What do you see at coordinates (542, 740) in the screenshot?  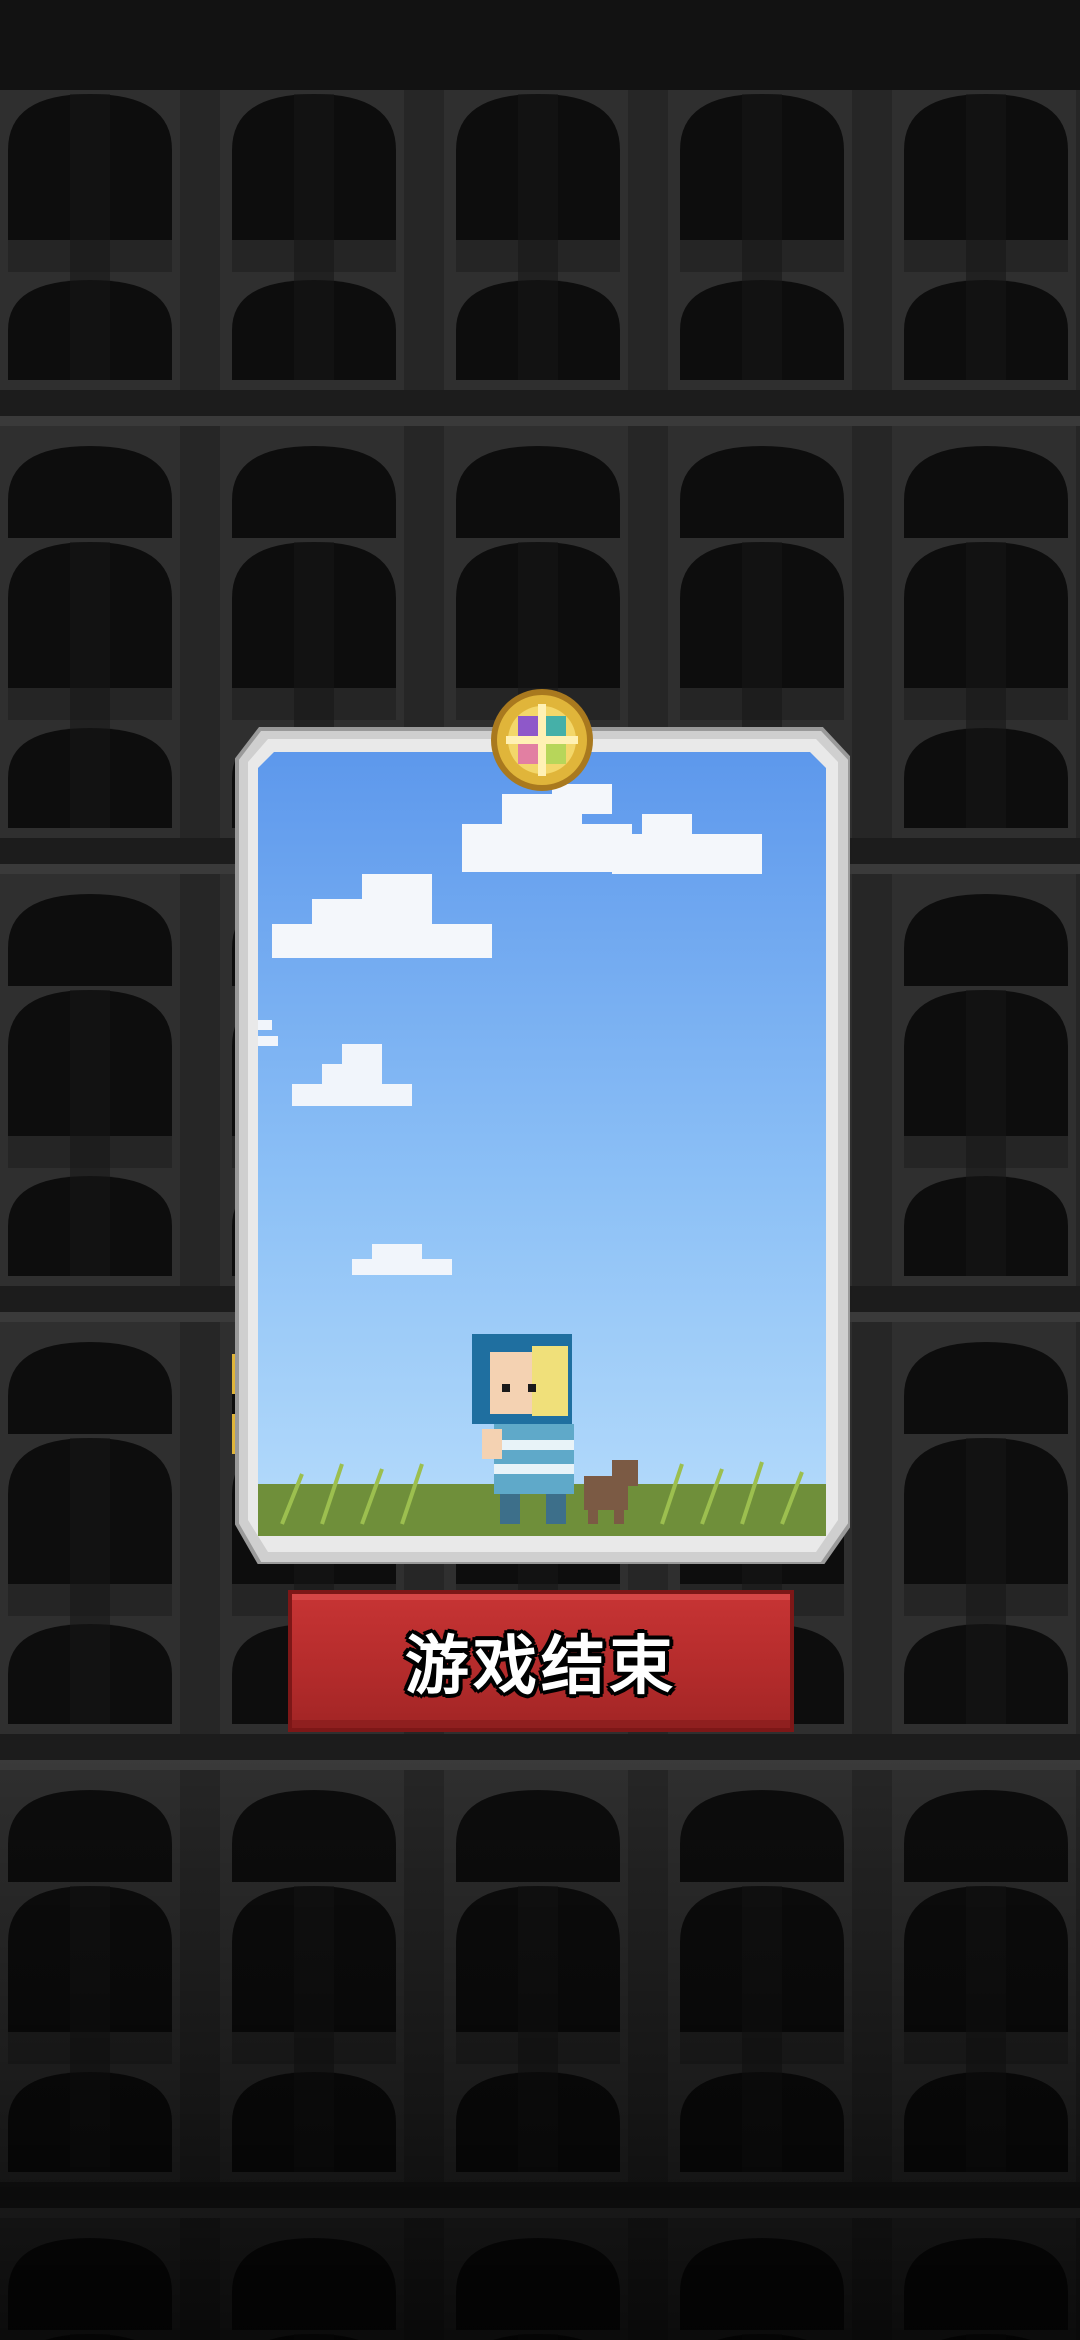 I see `compass-emblem-icon` at bounding box center [542, 740].